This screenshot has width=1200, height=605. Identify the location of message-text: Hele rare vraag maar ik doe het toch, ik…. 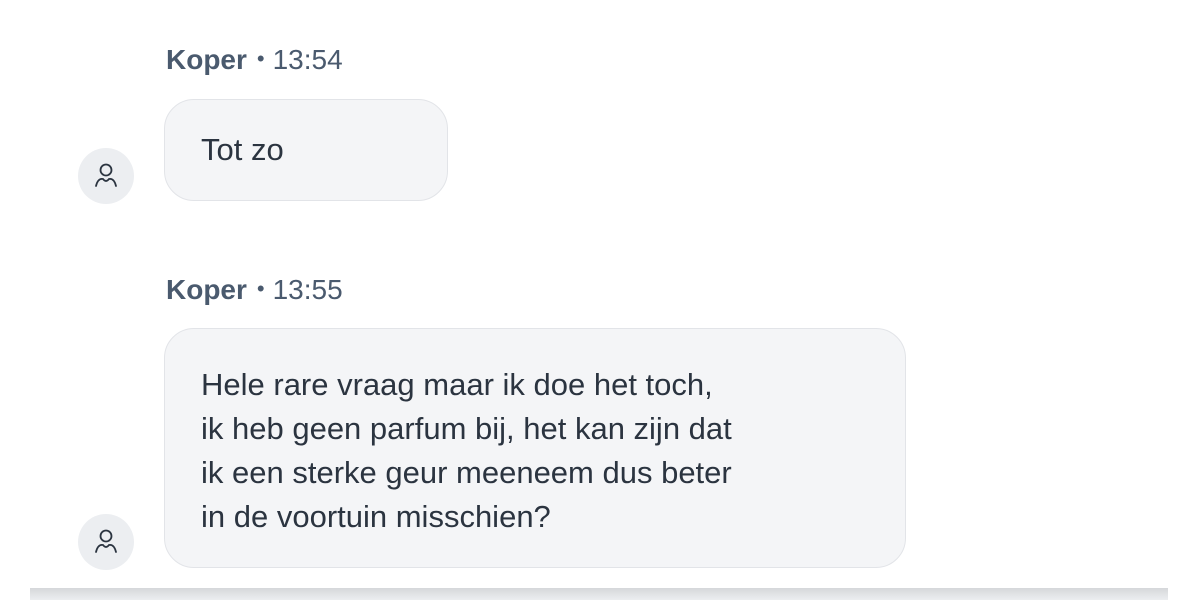
(466, 450).